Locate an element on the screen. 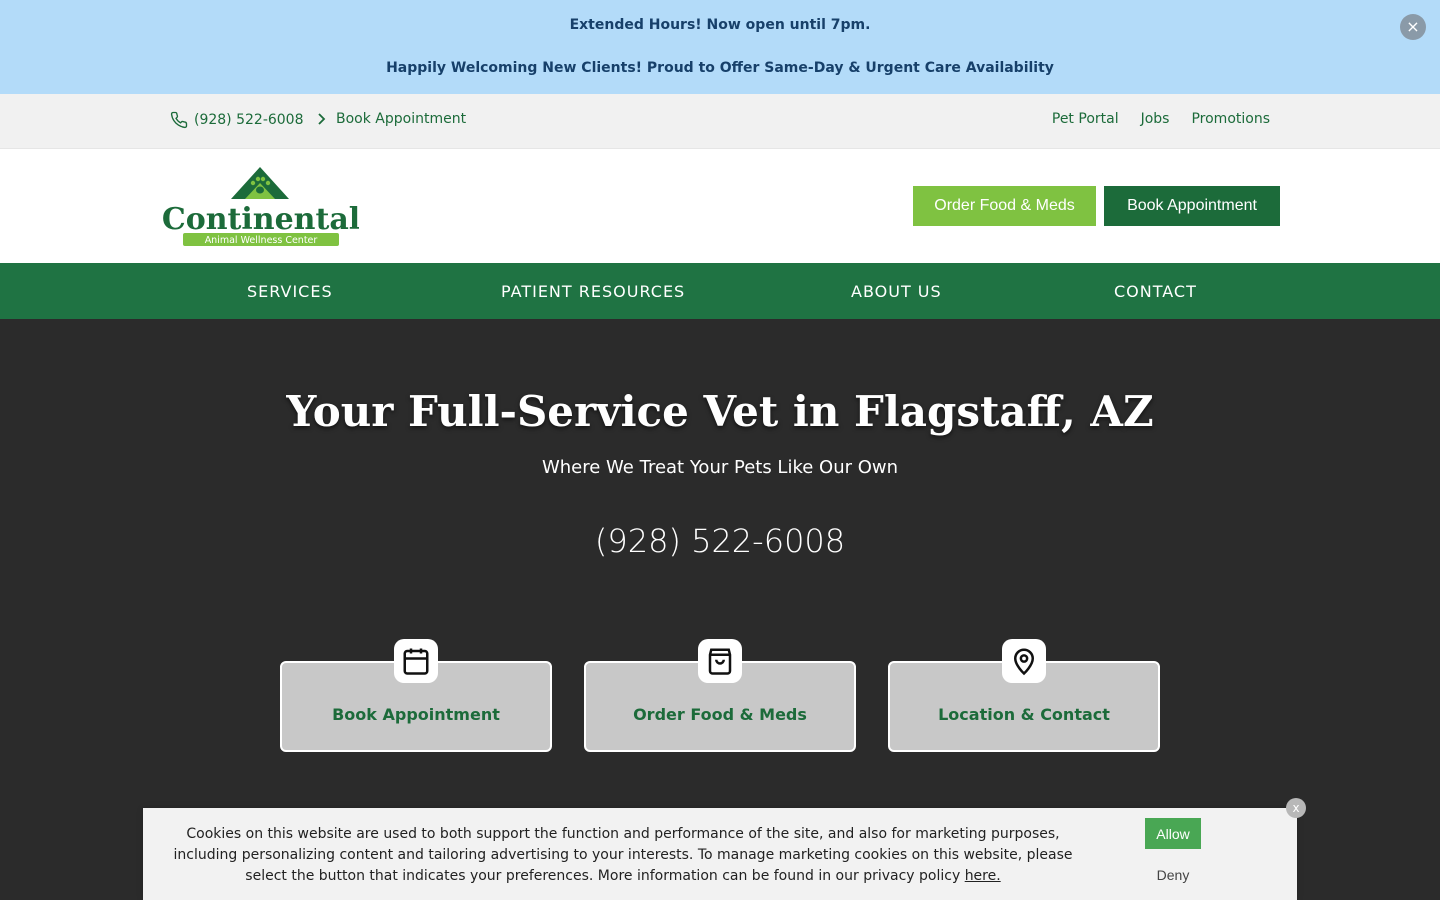  utility-phone-text: (928) 522-6008 is located at coordinates (249, 120).